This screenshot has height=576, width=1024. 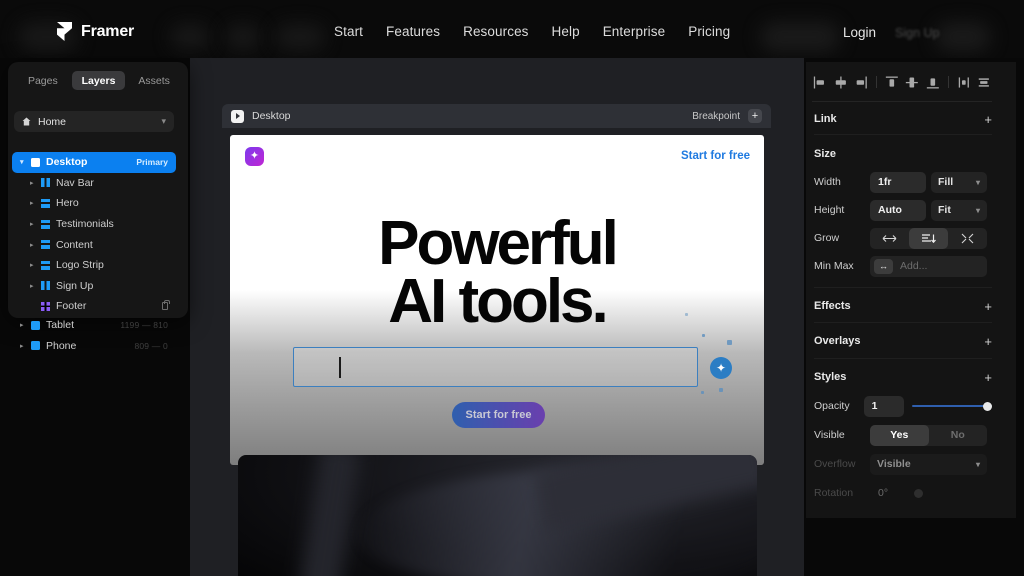 I want to click on visible-yes-option: Yes, so click(x=899, y=435).